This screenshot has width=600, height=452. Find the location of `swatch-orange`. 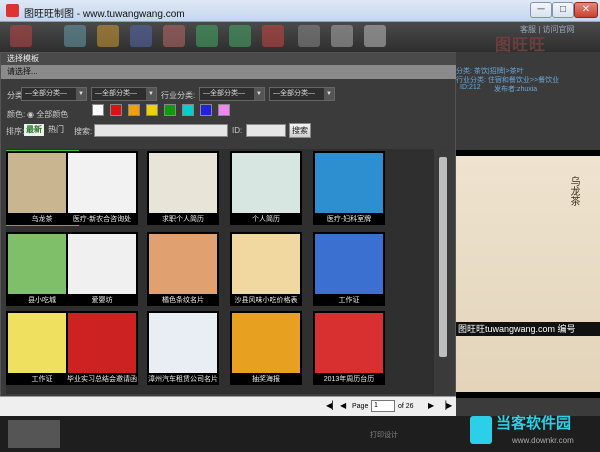

swatch-orange is located at coordinates (134, 110).